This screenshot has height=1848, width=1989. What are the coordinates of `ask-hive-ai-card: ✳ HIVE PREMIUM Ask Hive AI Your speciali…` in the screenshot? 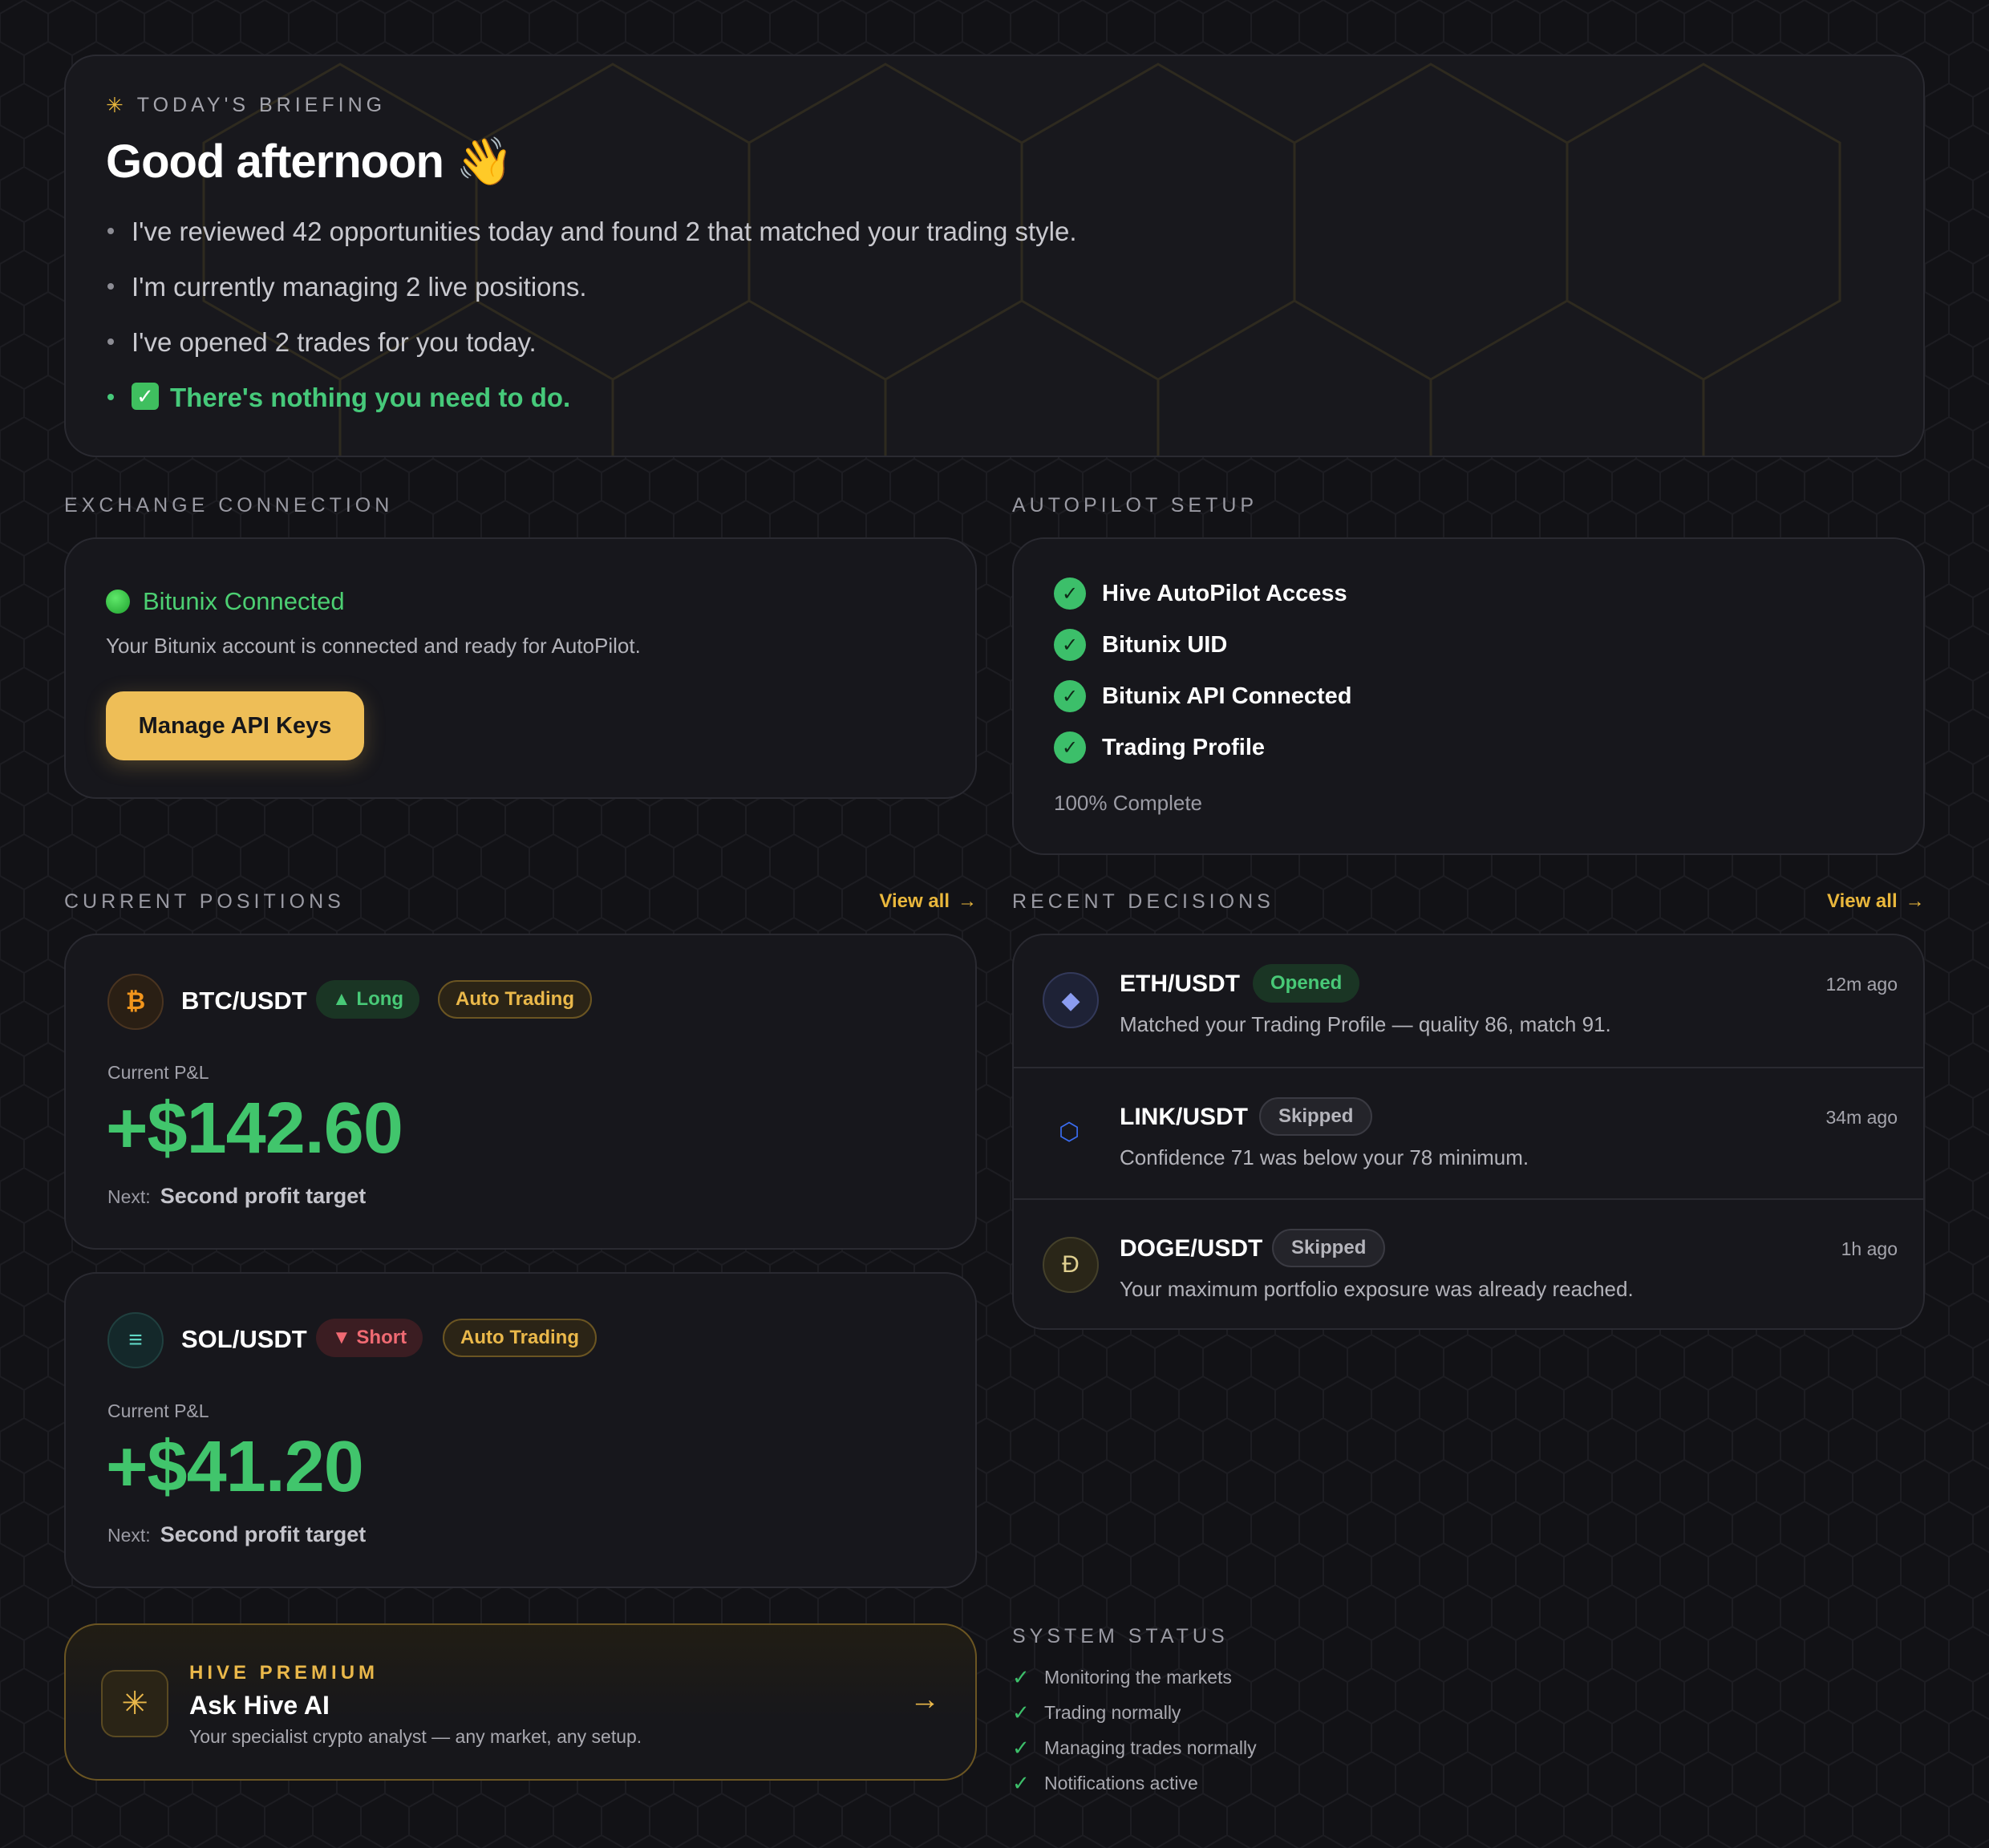 It's located at (520, 1702).